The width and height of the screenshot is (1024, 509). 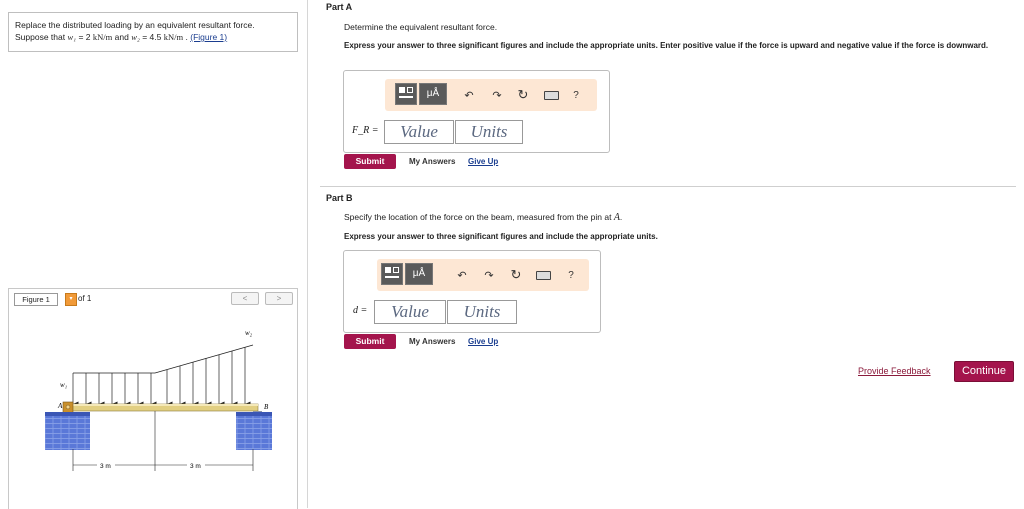 I want to click on part-a-var-label: F_R =, so click(x=365, y=130).